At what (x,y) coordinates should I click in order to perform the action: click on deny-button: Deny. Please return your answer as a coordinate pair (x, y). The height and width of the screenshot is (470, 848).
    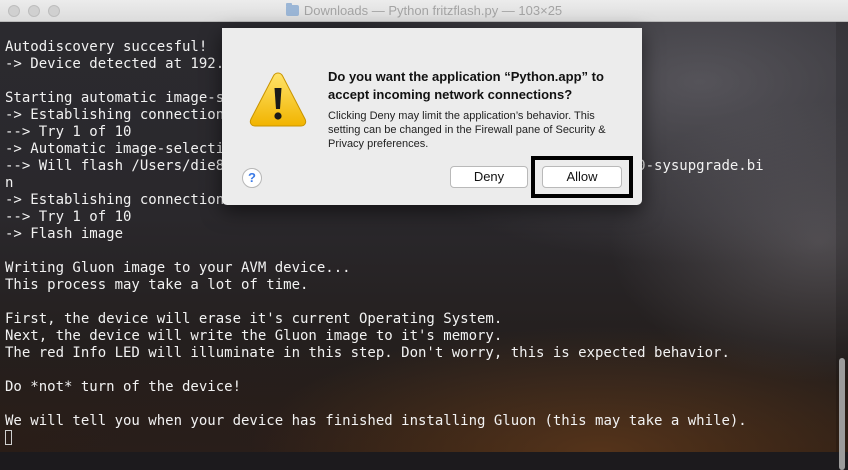
    Looking at the image, I should click on (489, 177).